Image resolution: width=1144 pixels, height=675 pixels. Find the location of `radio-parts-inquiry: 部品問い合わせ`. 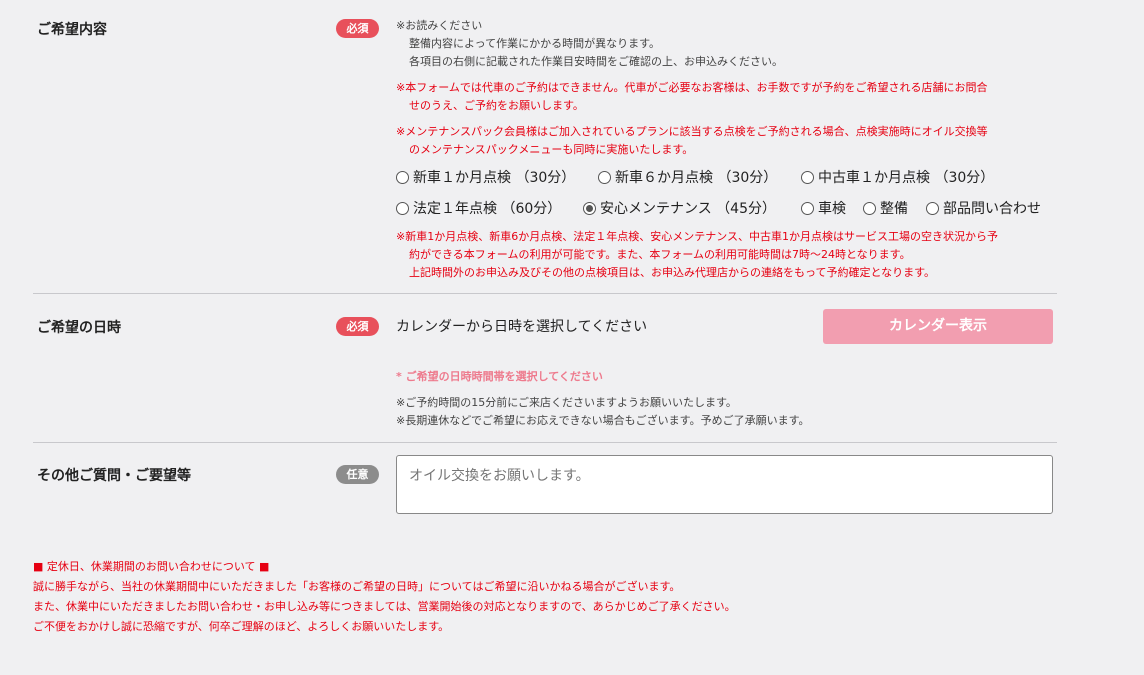

radio-parts-inquiry: 部品問い合わせ is located at coordinates (983, 208).